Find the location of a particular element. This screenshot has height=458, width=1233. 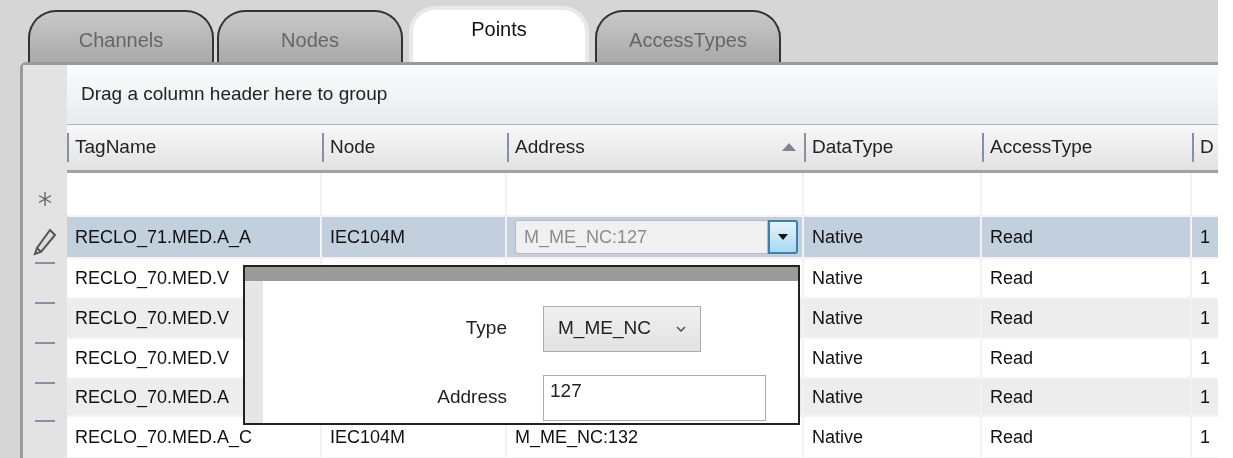

address-label: Address is located at coordinates (472, 397).